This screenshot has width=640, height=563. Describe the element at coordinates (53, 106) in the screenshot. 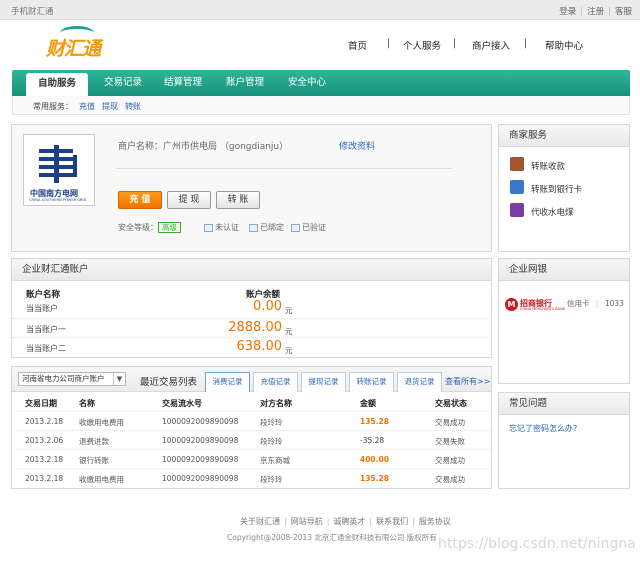

I see `common-services-label: 常用服务：` at that location.